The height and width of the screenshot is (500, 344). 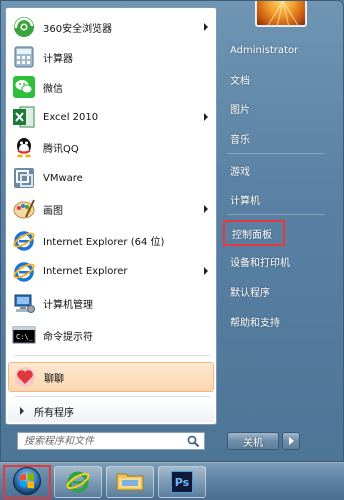 I want to click on calculator-icon, so click(x=24, y=57).